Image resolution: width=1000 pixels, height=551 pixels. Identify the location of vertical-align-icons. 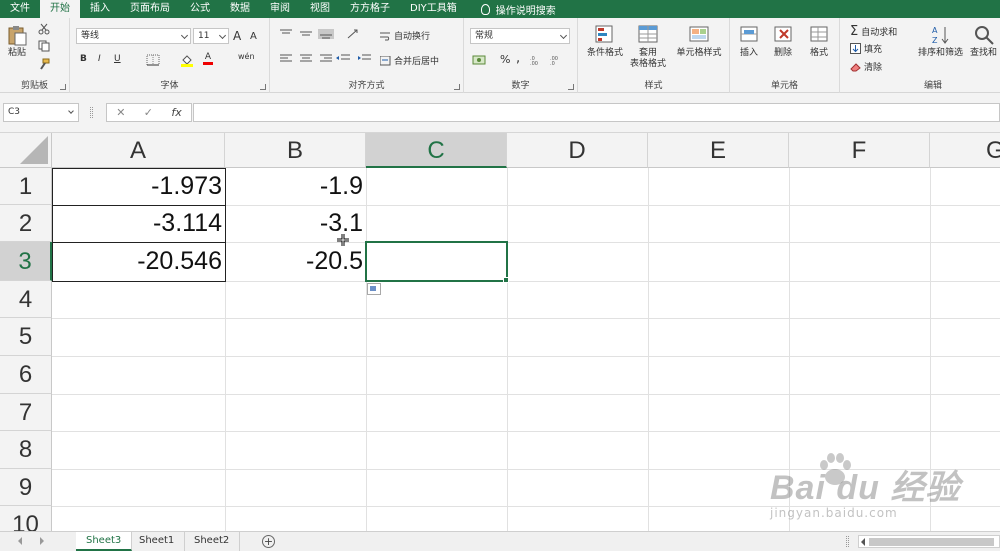
(310, 34).